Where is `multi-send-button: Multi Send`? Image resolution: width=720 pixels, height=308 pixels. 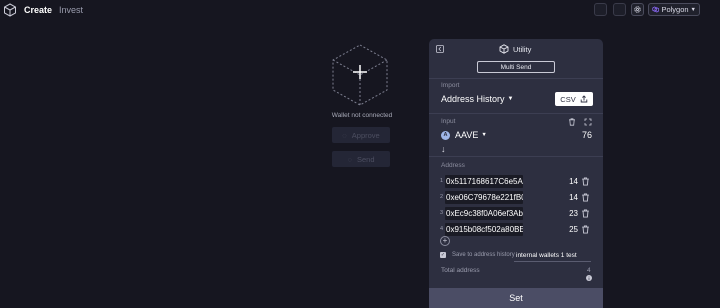
multi-send-button: Multi Send is located at coordinates (516, 67).